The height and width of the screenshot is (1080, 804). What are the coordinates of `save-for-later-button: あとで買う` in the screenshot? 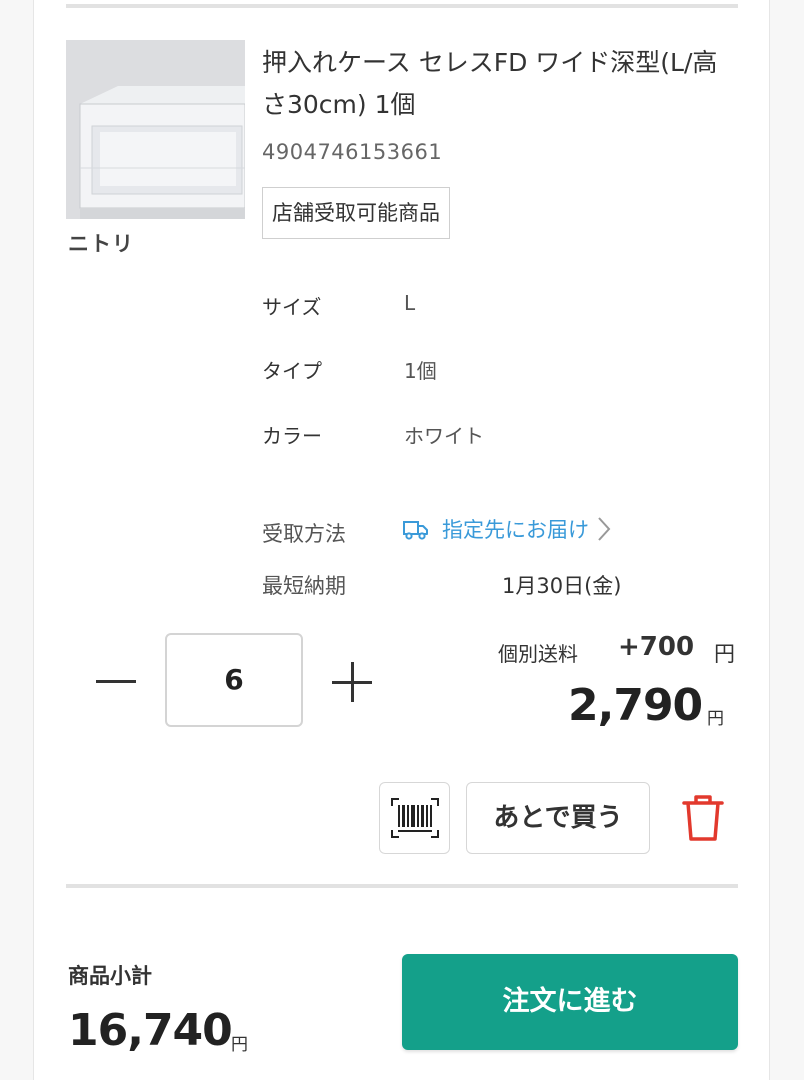 It's located at (558, 818).